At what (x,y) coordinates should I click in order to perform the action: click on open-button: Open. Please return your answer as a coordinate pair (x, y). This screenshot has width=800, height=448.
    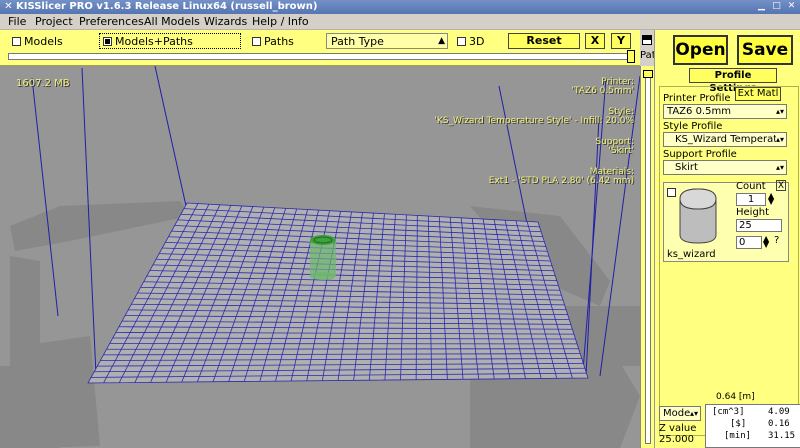
    Looking at the image, I should click on (700, 50).